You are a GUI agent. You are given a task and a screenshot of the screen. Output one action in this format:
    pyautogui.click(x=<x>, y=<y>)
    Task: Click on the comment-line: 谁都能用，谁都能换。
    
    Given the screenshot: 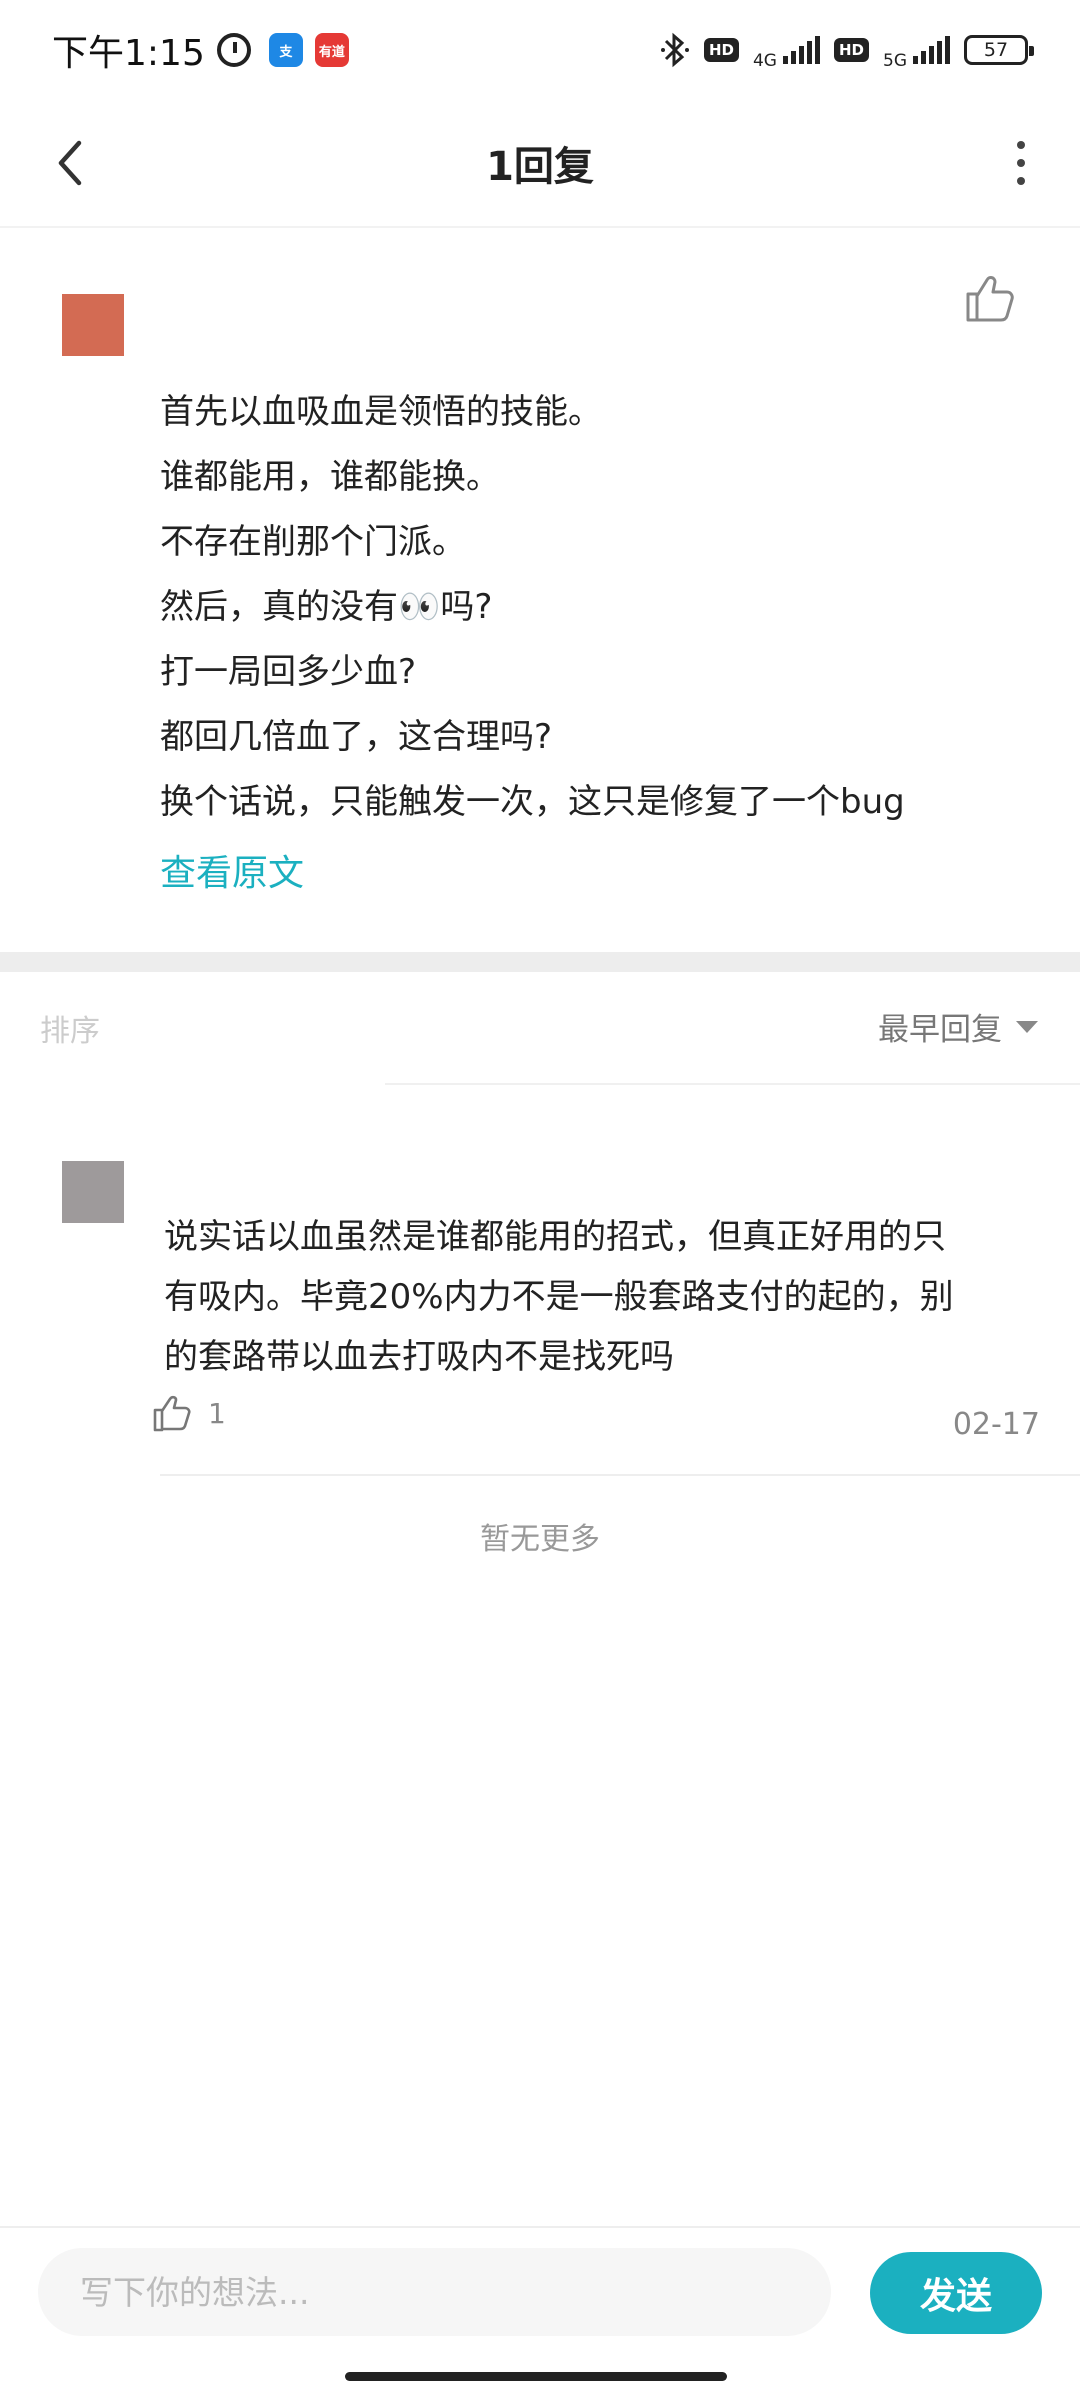 What is the action you would take?
    pyautogui.click(x=330, y=477)
    